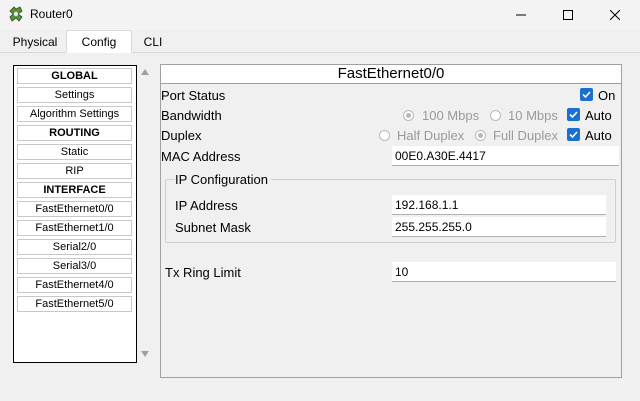  What do you see at coordinates (99, 41) in the screenshot?
I see `tab-config: Config` at bounding box center [99, 41].